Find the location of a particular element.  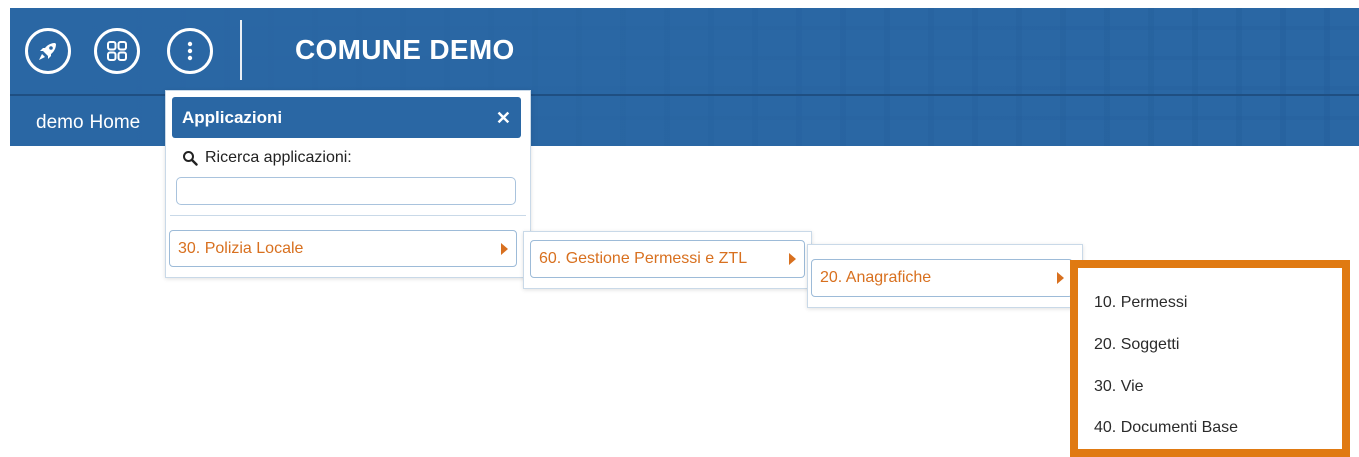

menu-item-permessi: 10. Permessi is located at coordinates (1140, 303).